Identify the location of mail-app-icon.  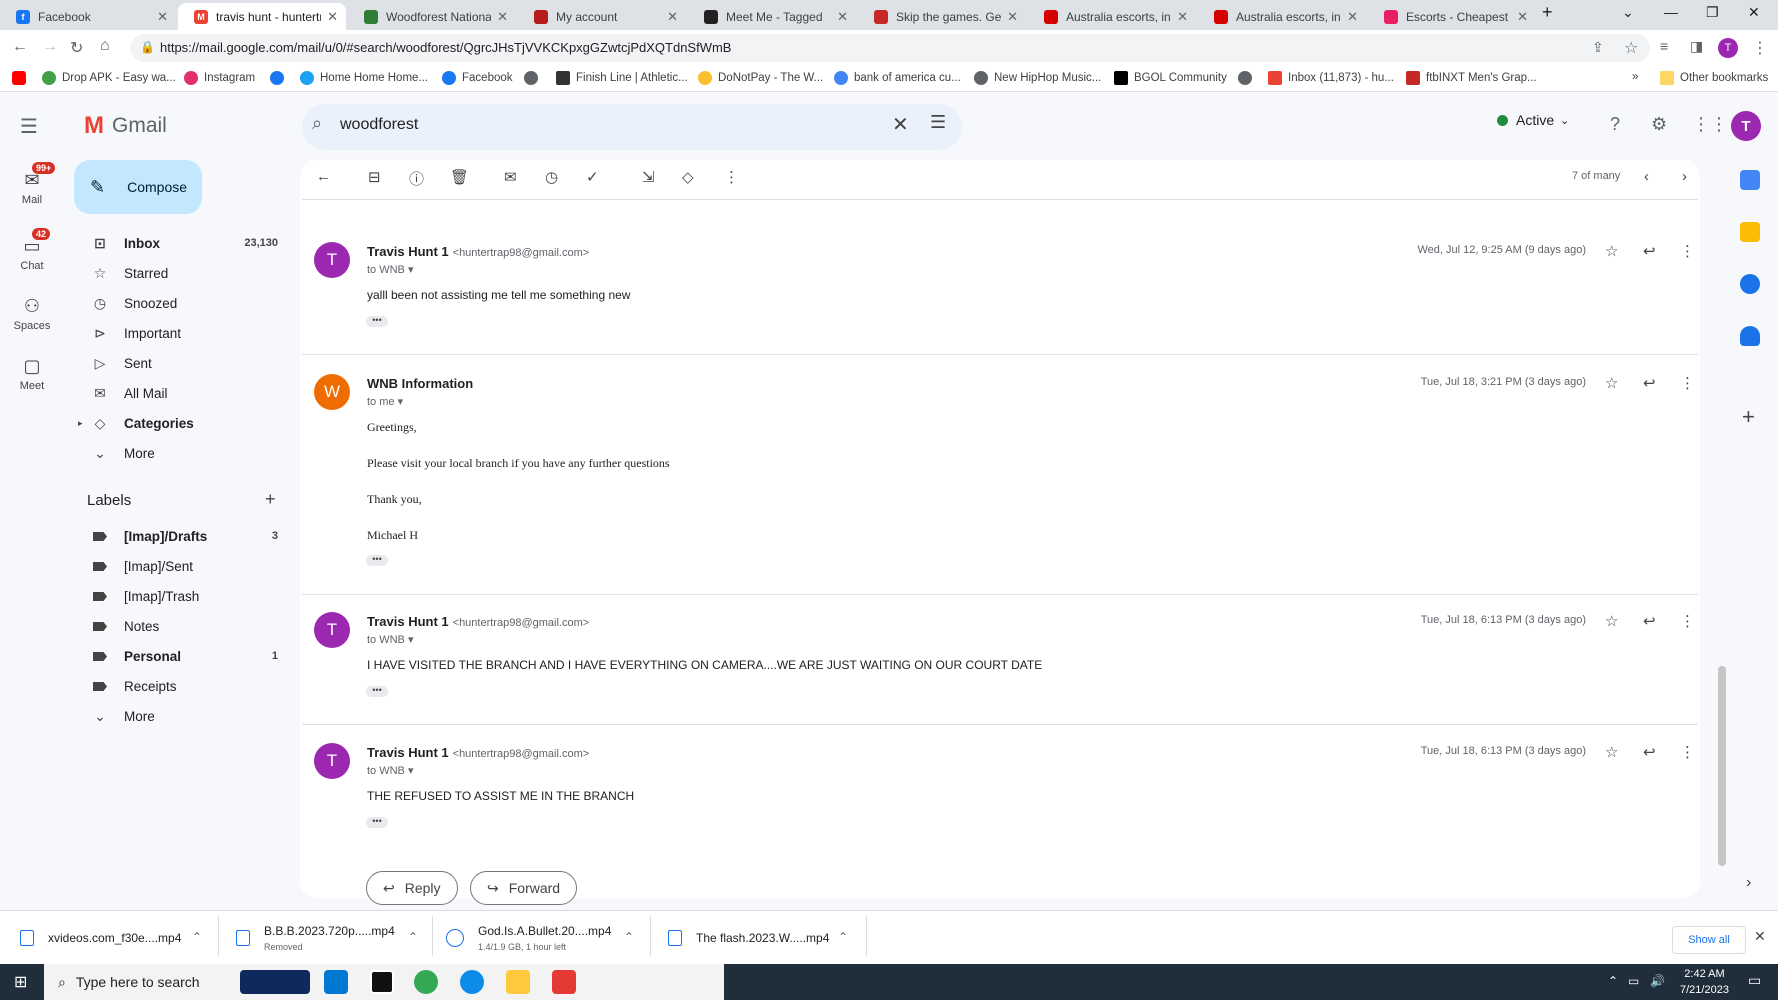
(336, 982).